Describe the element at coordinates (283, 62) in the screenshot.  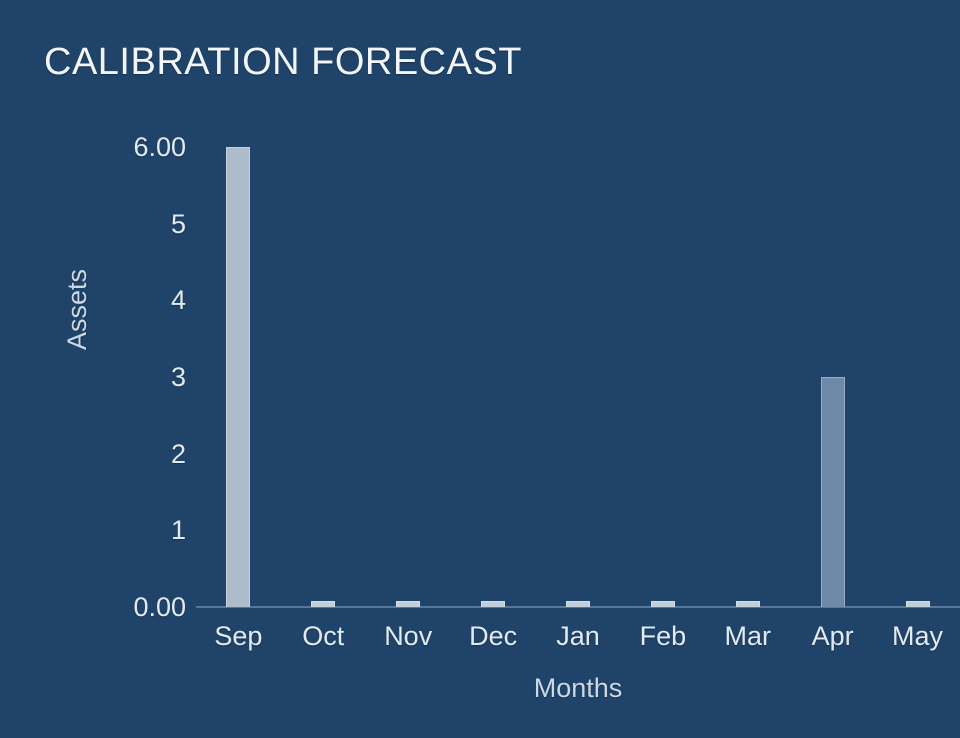
I see `chart-title: CALIBRATION FORECAST` at that location.